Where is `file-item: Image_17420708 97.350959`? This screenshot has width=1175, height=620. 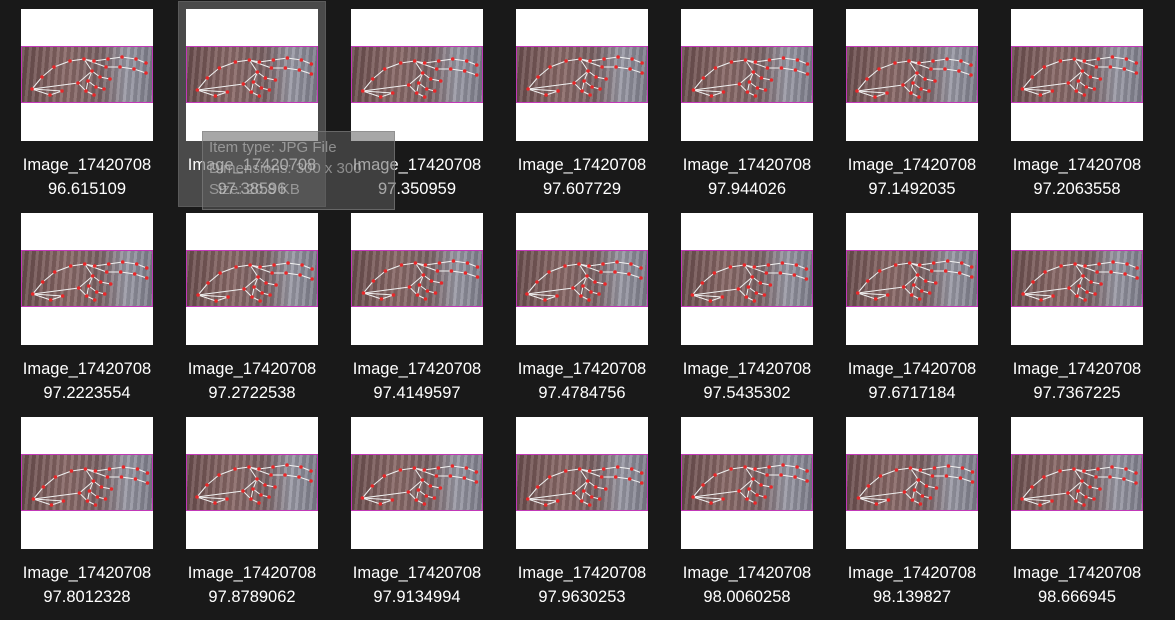 file-item: Image_17420708 97.350959 is located at coordinates (417, 104).